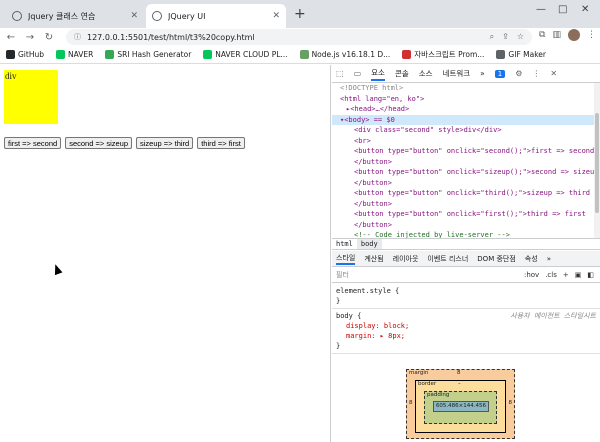 This screenshot has height=442, width=600. Describe the element at coordinates (536, 73) in the screenshot. I see `kebab-icon: ⋮` at that location.